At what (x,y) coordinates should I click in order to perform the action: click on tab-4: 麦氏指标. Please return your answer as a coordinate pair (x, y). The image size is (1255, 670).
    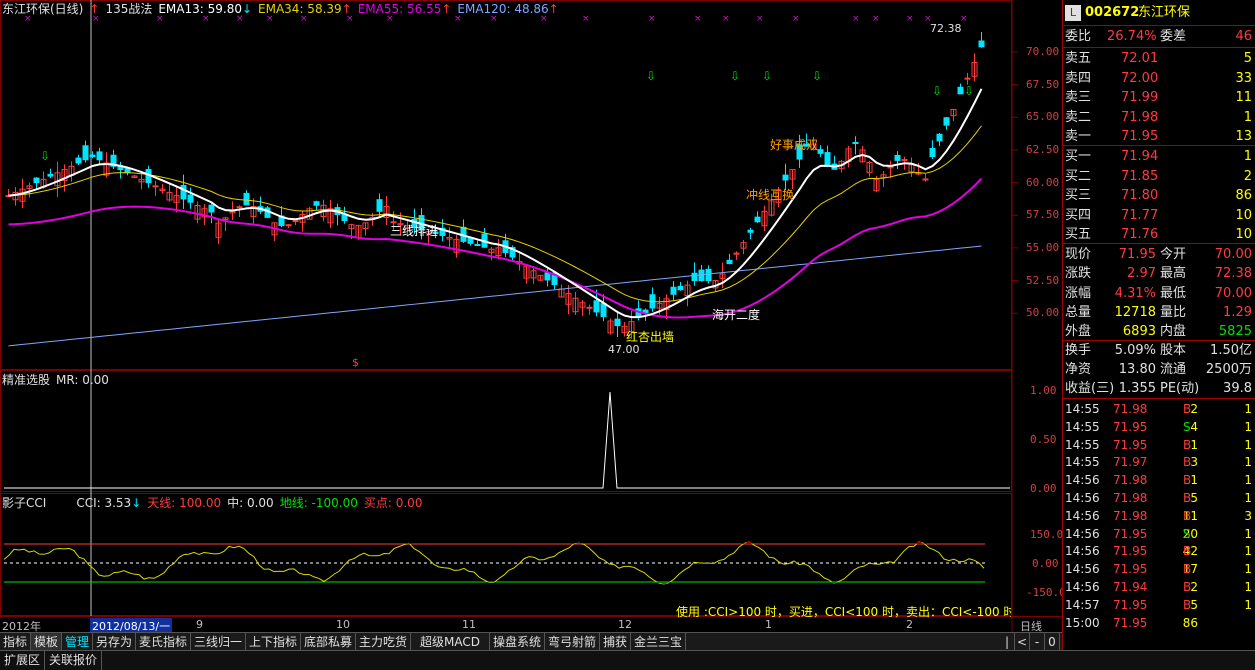
    Looking at the image, I should click on (163, 642).